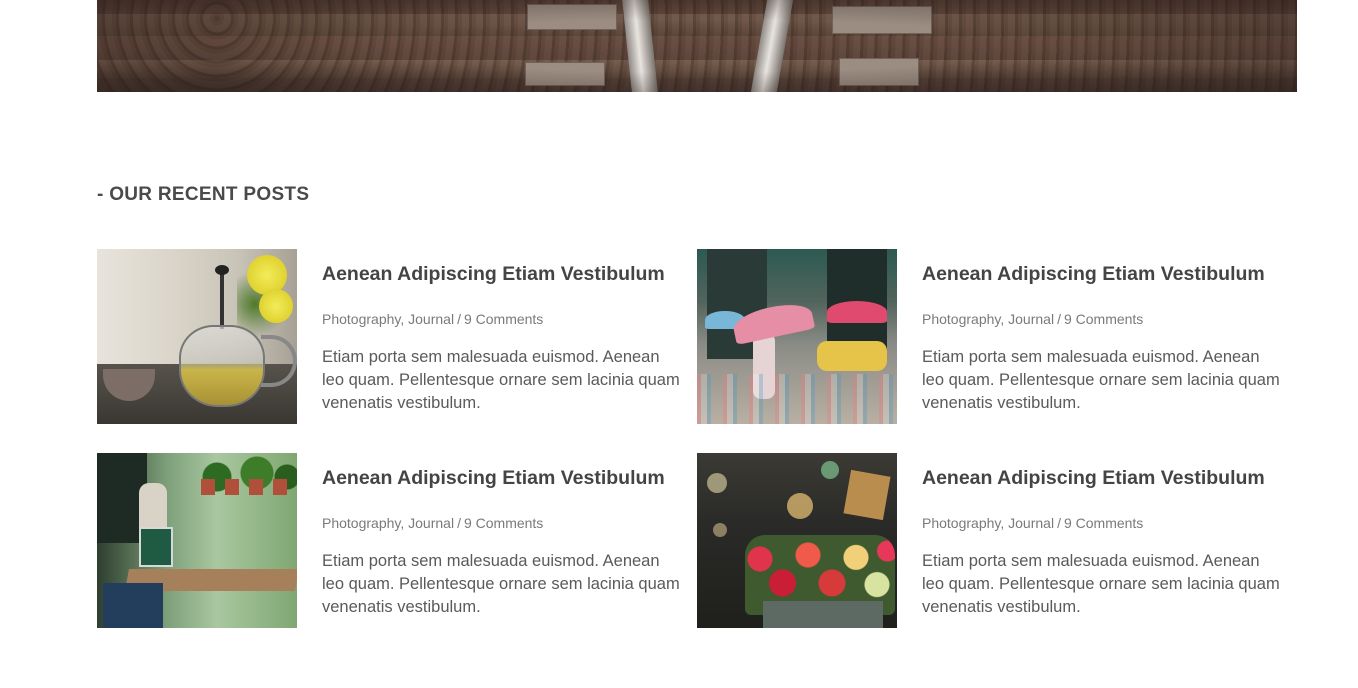  What do you see at coordinates (222, 366) in the screenshot?
I see `teapot-shape` at bounding box center [222, 366].